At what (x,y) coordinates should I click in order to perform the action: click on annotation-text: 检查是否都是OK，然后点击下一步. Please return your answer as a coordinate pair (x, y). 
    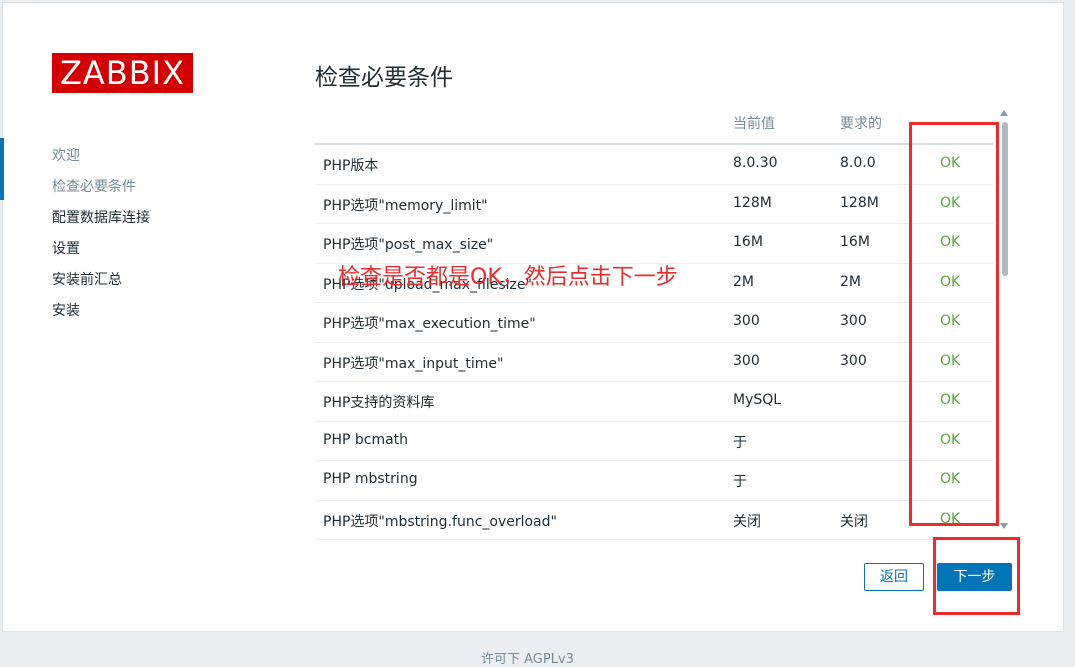
    Looking at the image, I should click on (508, 277).